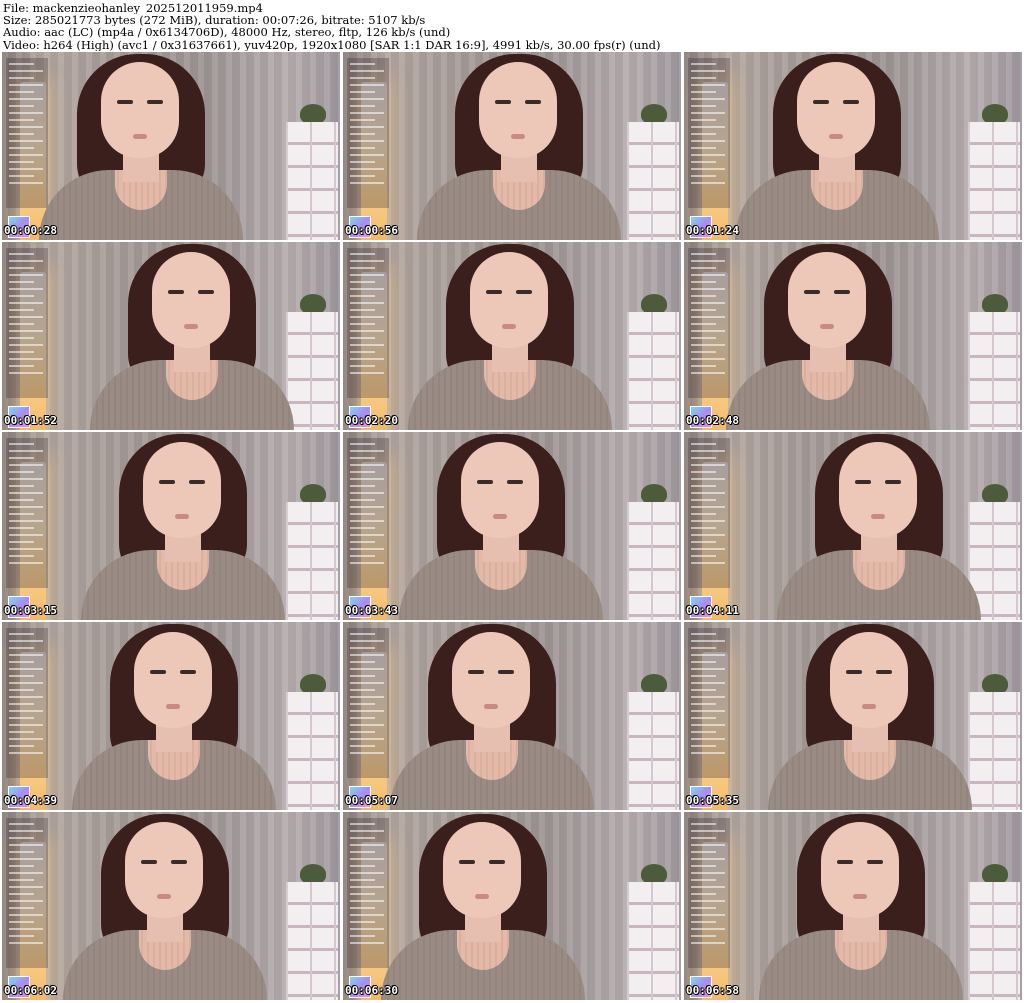  I want to click on video-frame-thumbnail: 00:01:52, so click(171, 336).